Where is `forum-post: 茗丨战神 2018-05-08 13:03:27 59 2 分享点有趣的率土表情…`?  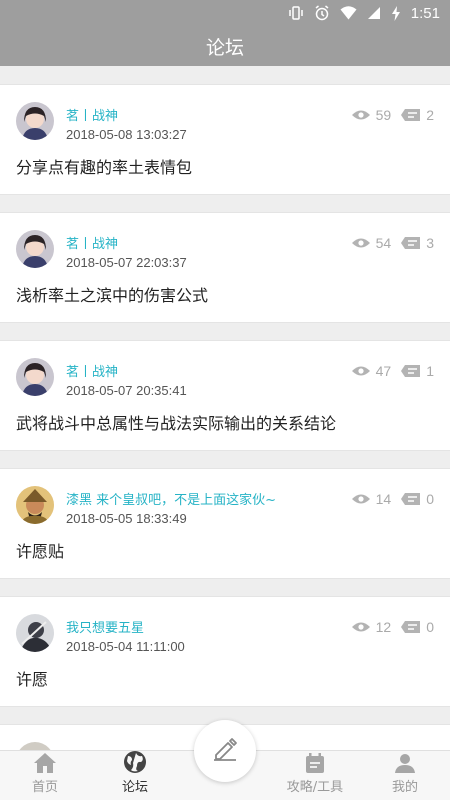 forum-post: 茗丨战神 2018-05-08 13:03:27 59 2 分享点有趣的率土表情… is located at coordinates (225, 139).